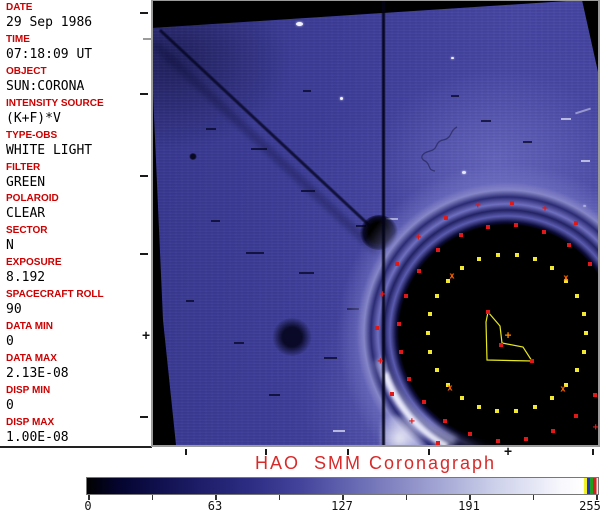 Image resolution: width=600 pixels, height=512 pixels. I want to click on metadata-row: DATE 29 Sep 1986, so click(78, 16).